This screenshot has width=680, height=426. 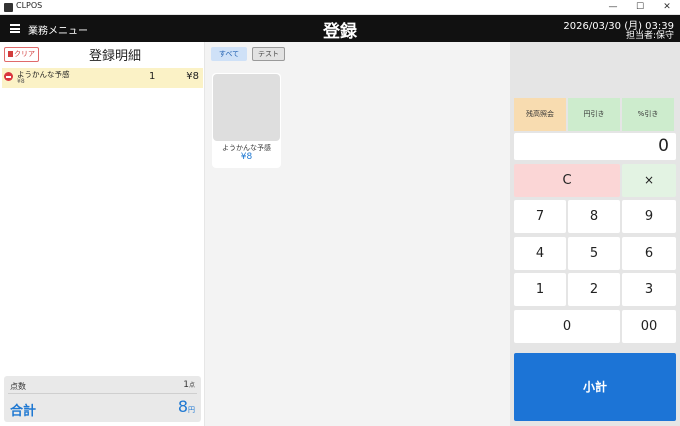 What do you see at coordinates (102, 399) in the screenshot?
I see `totals-box: 点数 1点 合計 8円` at bounding box center [102, 399].